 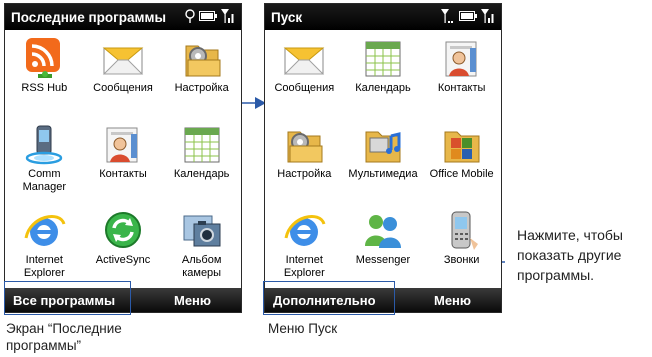 I want to click on comm-manager-icon, so click(x=44, y=145).